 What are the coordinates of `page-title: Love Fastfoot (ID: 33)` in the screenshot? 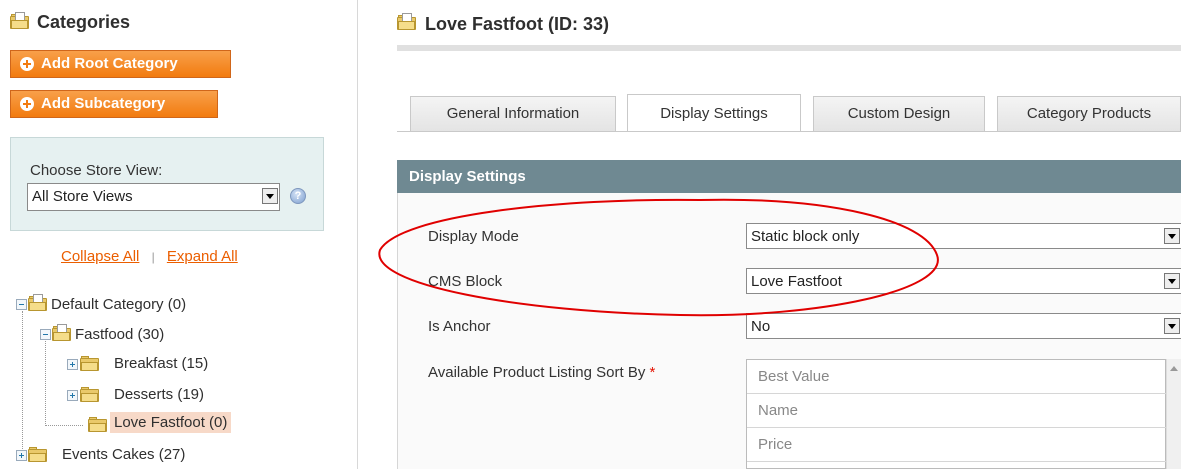 It's located at (517, 24).